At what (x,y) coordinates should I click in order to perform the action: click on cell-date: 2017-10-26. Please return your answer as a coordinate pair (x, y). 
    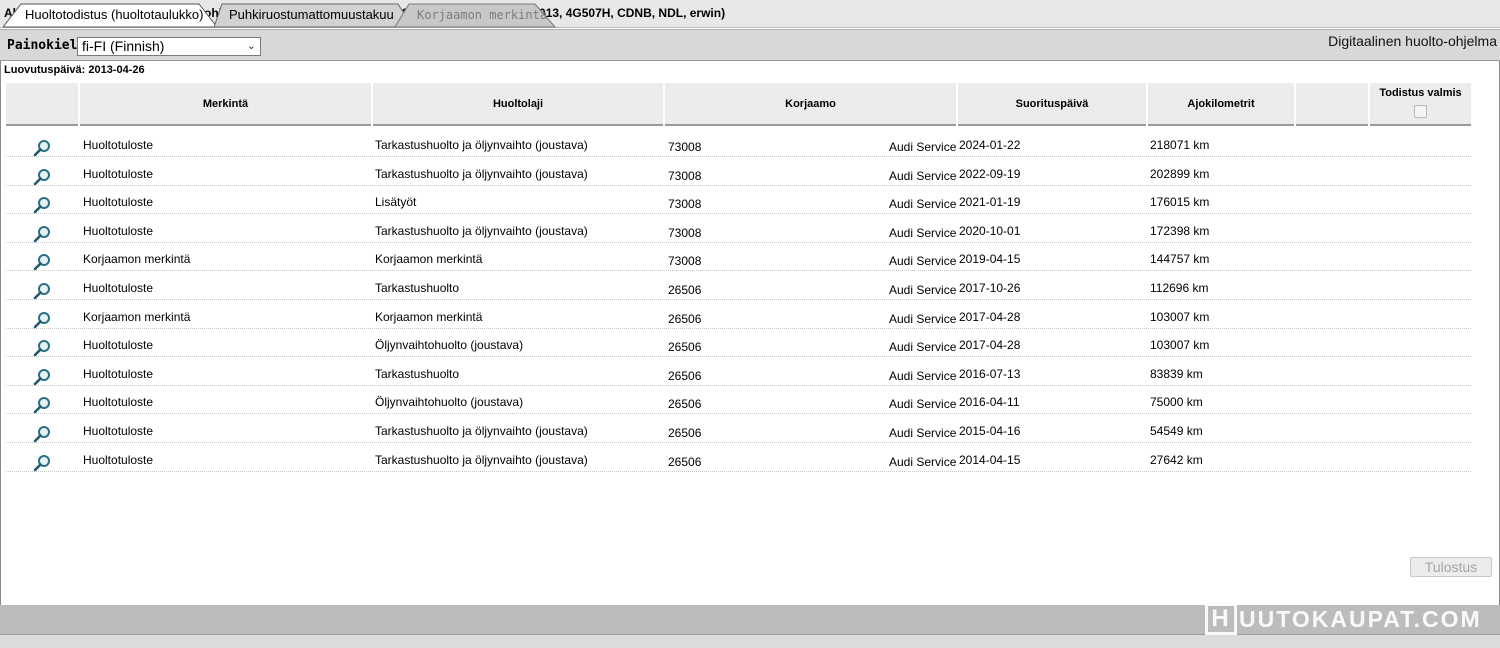
    Looking at the image, I should click on (990, 288).